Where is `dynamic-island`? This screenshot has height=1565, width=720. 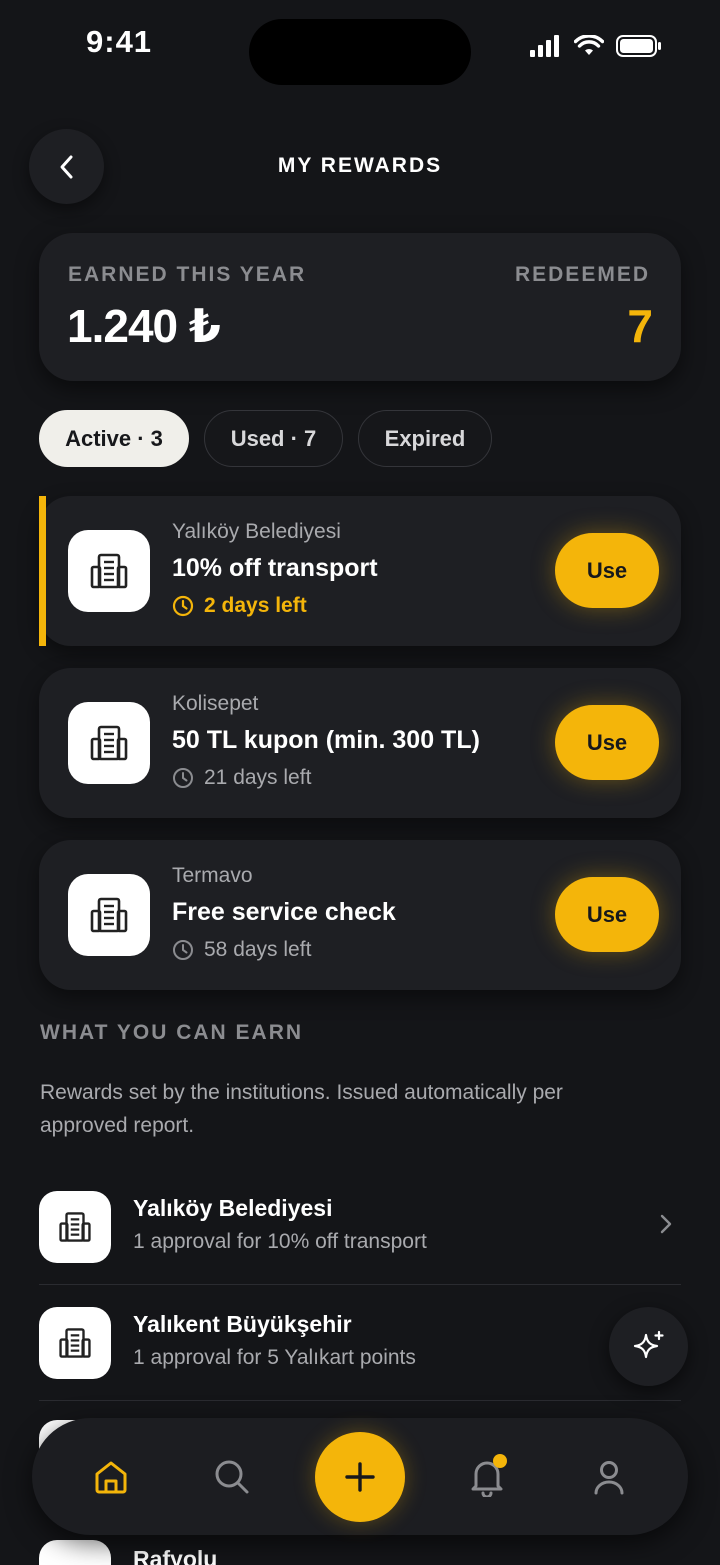 dynamic-island is located at coordinates (360, 52).